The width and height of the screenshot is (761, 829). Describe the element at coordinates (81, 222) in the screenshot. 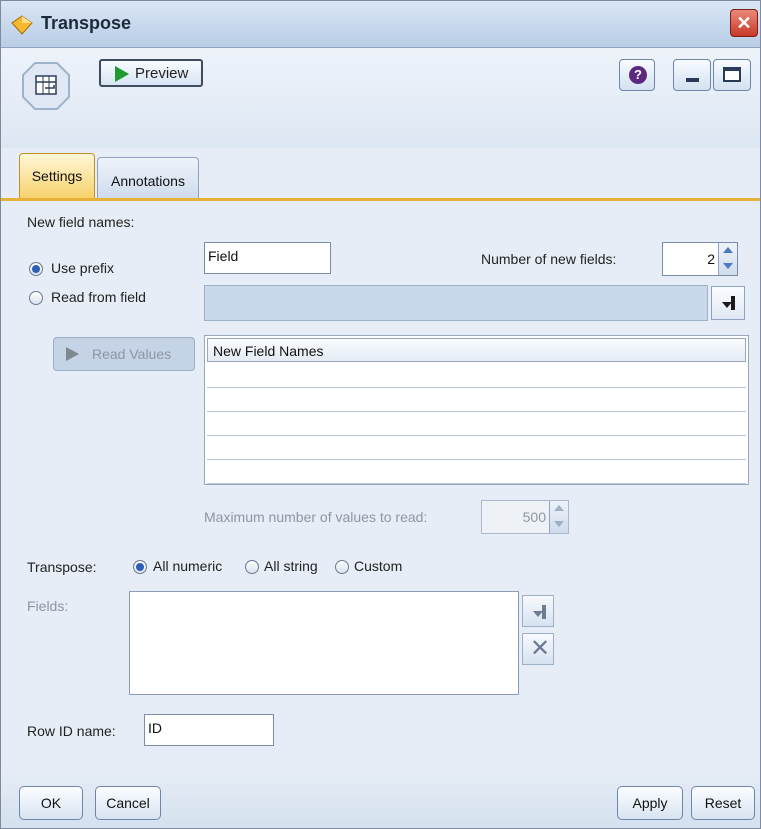

I see `new-field-names-label: New field names:` at that location.